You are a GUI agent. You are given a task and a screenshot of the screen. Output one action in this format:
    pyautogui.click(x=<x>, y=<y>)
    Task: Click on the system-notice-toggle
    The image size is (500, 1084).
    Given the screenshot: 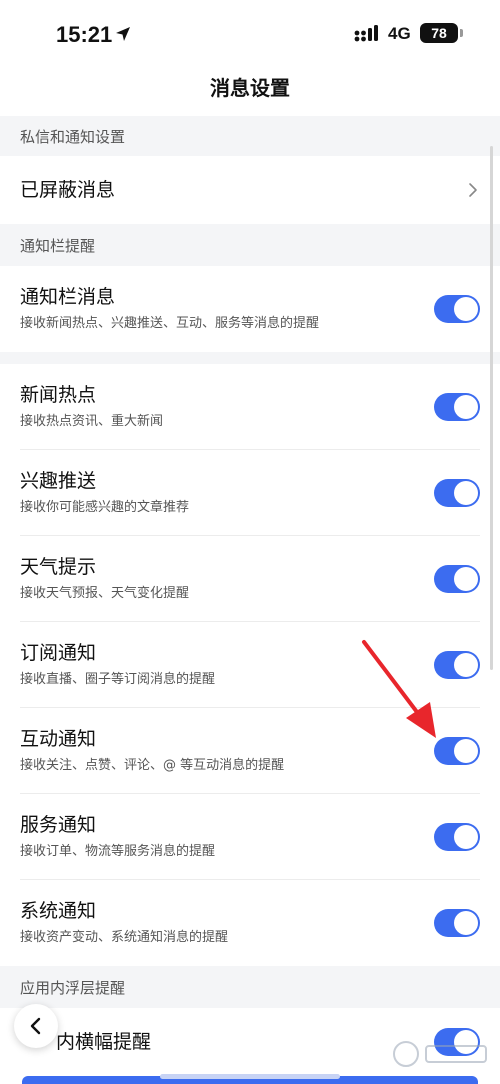 What is the action you would take?
    pyautogui.click(x=457, y=923)
    